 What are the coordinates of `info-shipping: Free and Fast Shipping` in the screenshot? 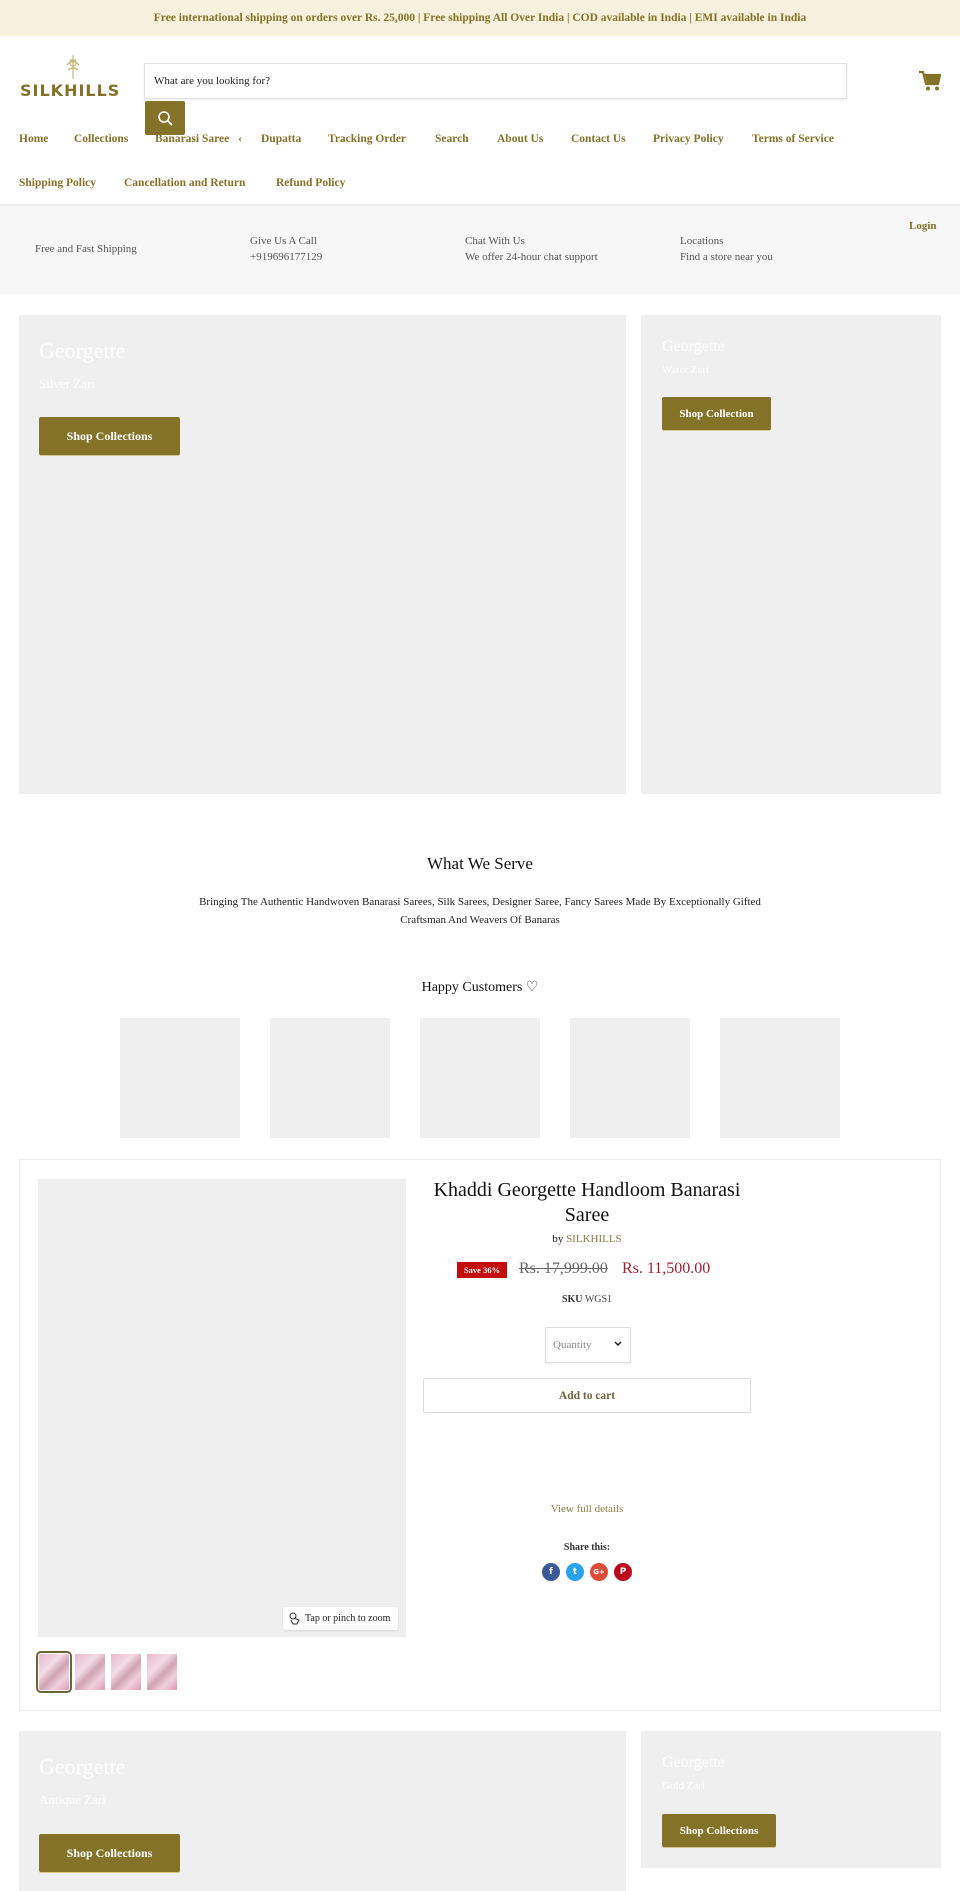 It's located at (86, 249).